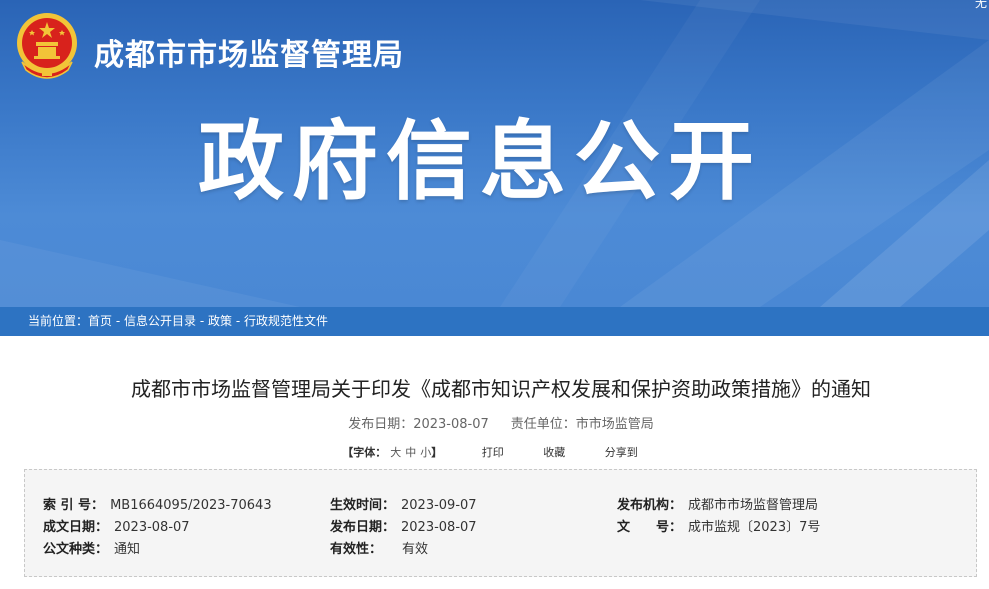 This screenshot has height=589, width=989. I want to click on info-issuer-value: 成都市市场监督管理局, so click(753, 505).